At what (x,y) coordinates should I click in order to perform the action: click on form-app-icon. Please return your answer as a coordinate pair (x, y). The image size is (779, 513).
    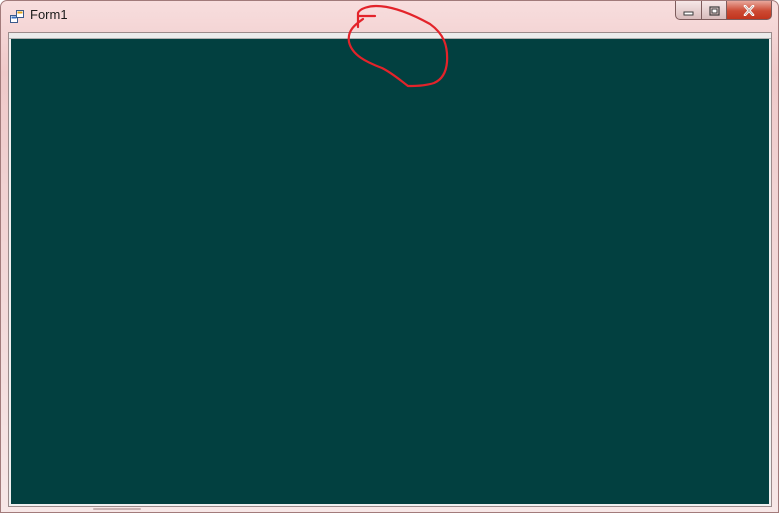
    Looking at the image, I should click on (17, 16).